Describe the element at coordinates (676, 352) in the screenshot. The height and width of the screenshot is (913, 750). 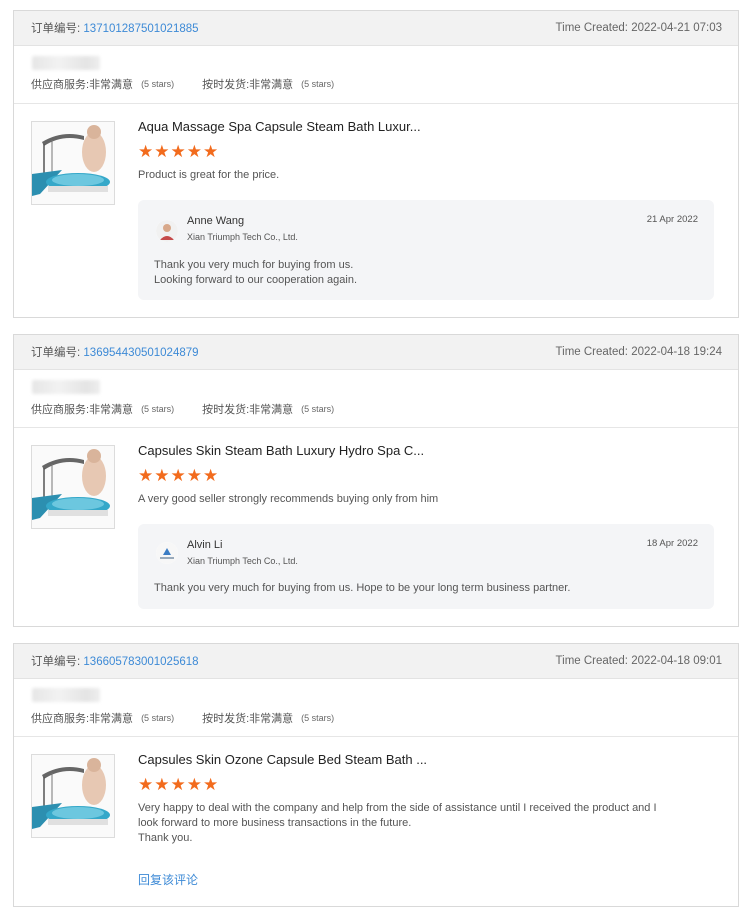
I see `time-created-value: 2022-04-18 19:24` at that location.